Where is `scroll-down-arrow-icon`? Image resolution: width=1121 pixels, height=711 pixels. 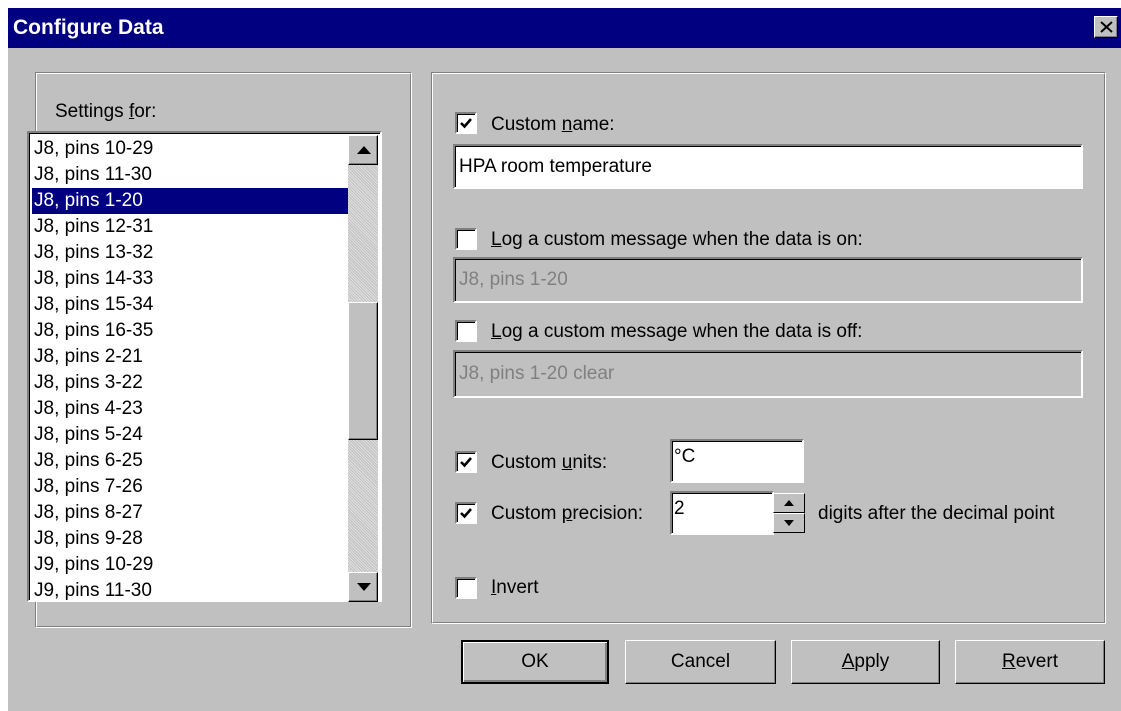 scroll-down-arrow-icon is located at coordinates (364, 587).